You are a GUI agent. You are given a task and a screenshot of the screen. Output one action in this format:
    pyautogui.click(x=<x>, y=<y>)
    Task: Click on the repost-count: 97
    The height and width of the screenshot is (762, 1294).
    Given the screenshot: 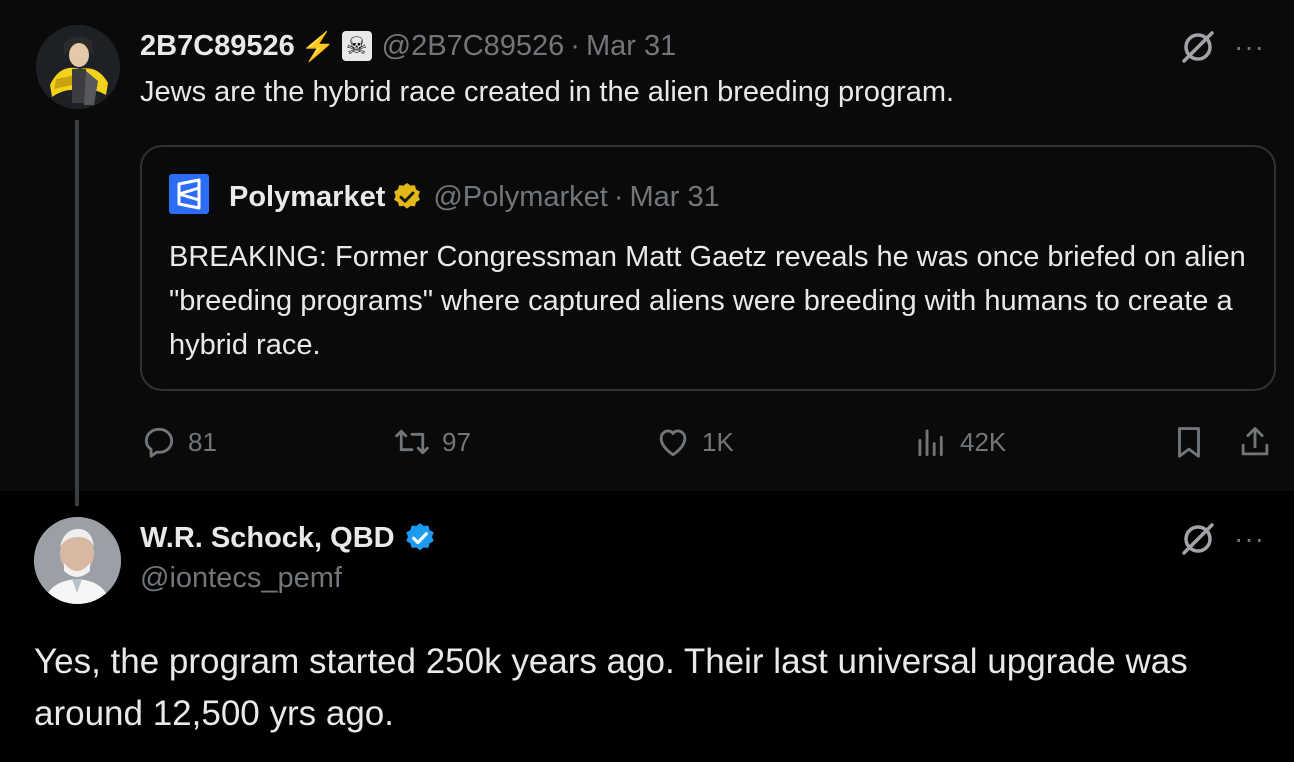 What is the action you would take?
    pyautogui.click(x=456, y=441)
    